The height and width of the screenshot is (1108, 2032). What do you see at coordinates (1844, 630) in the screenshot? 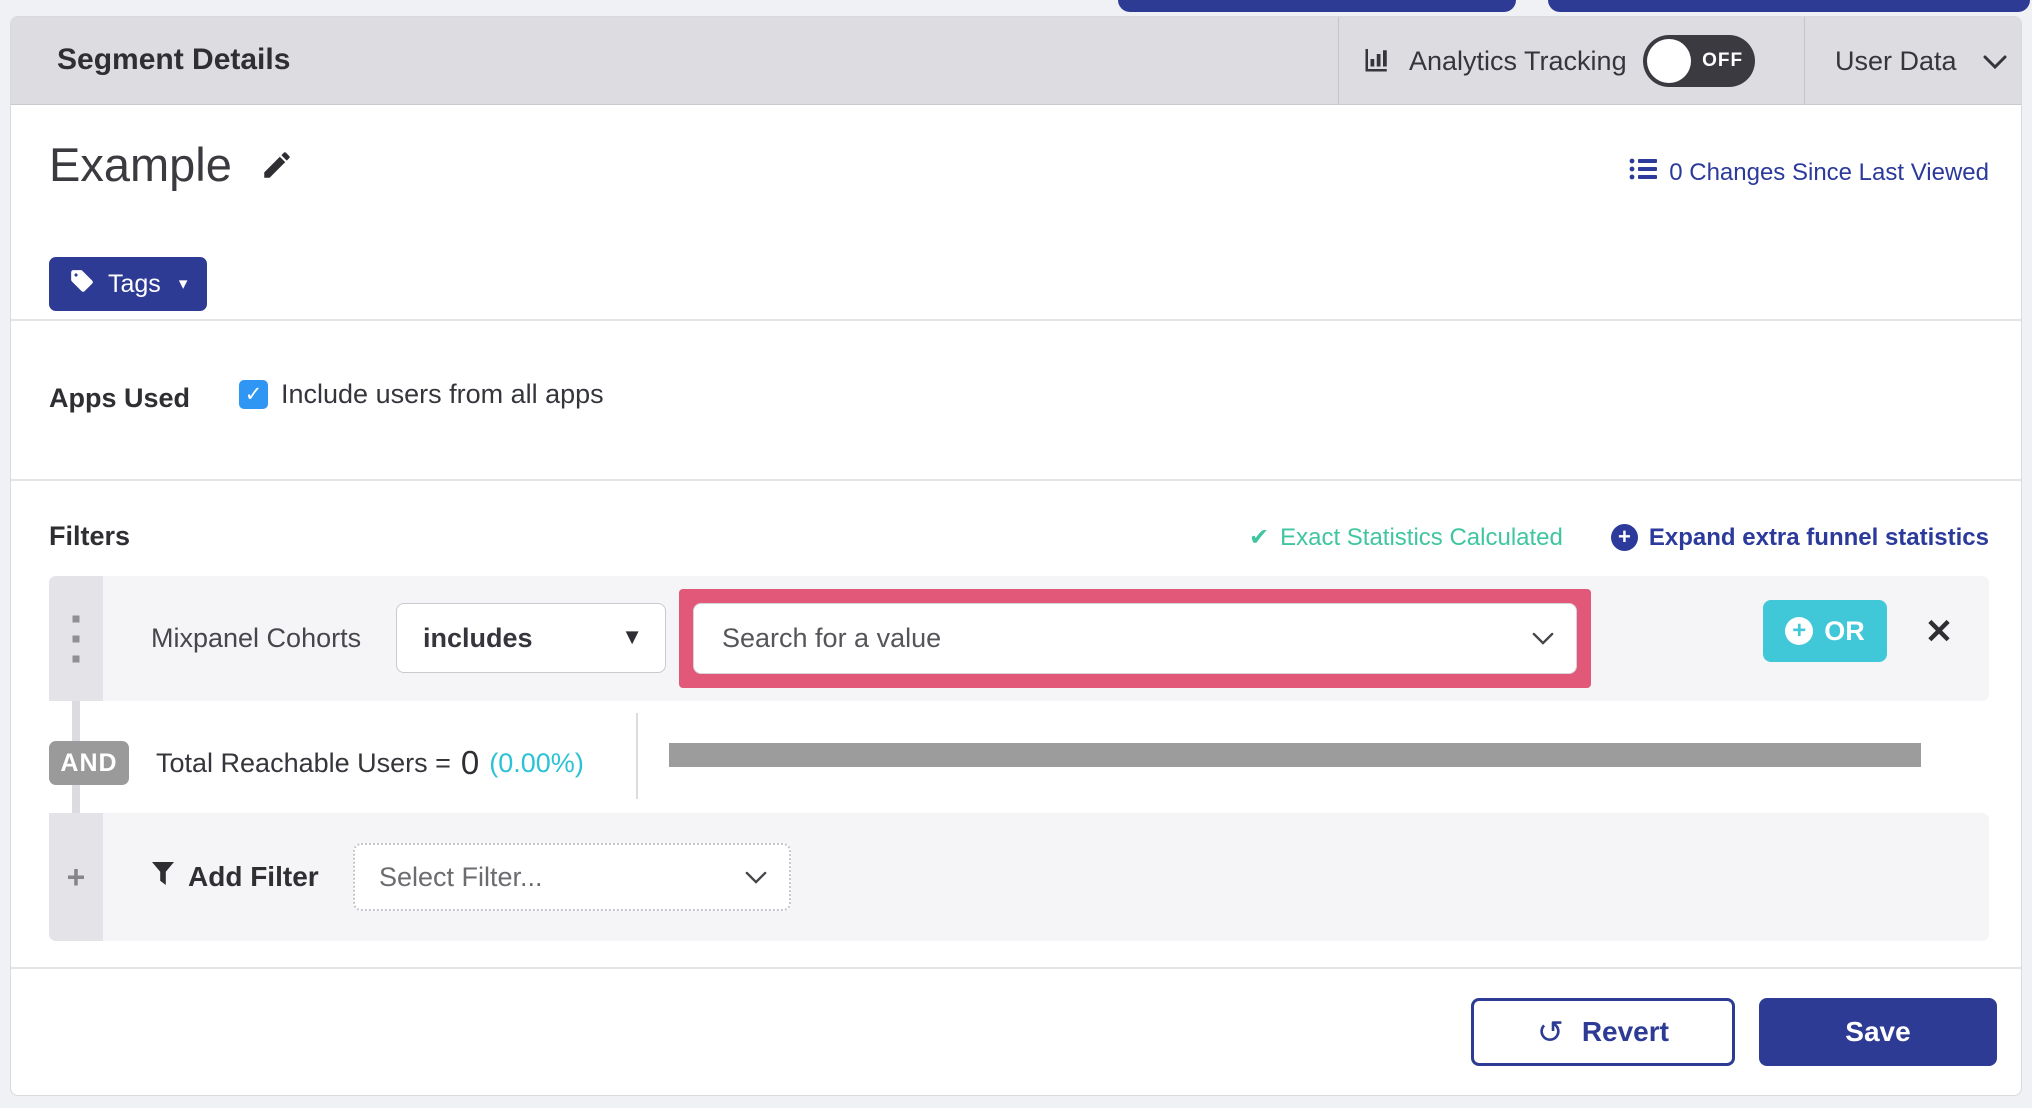
I see `or-button-label: OR` at bounding box center [1844, 630].